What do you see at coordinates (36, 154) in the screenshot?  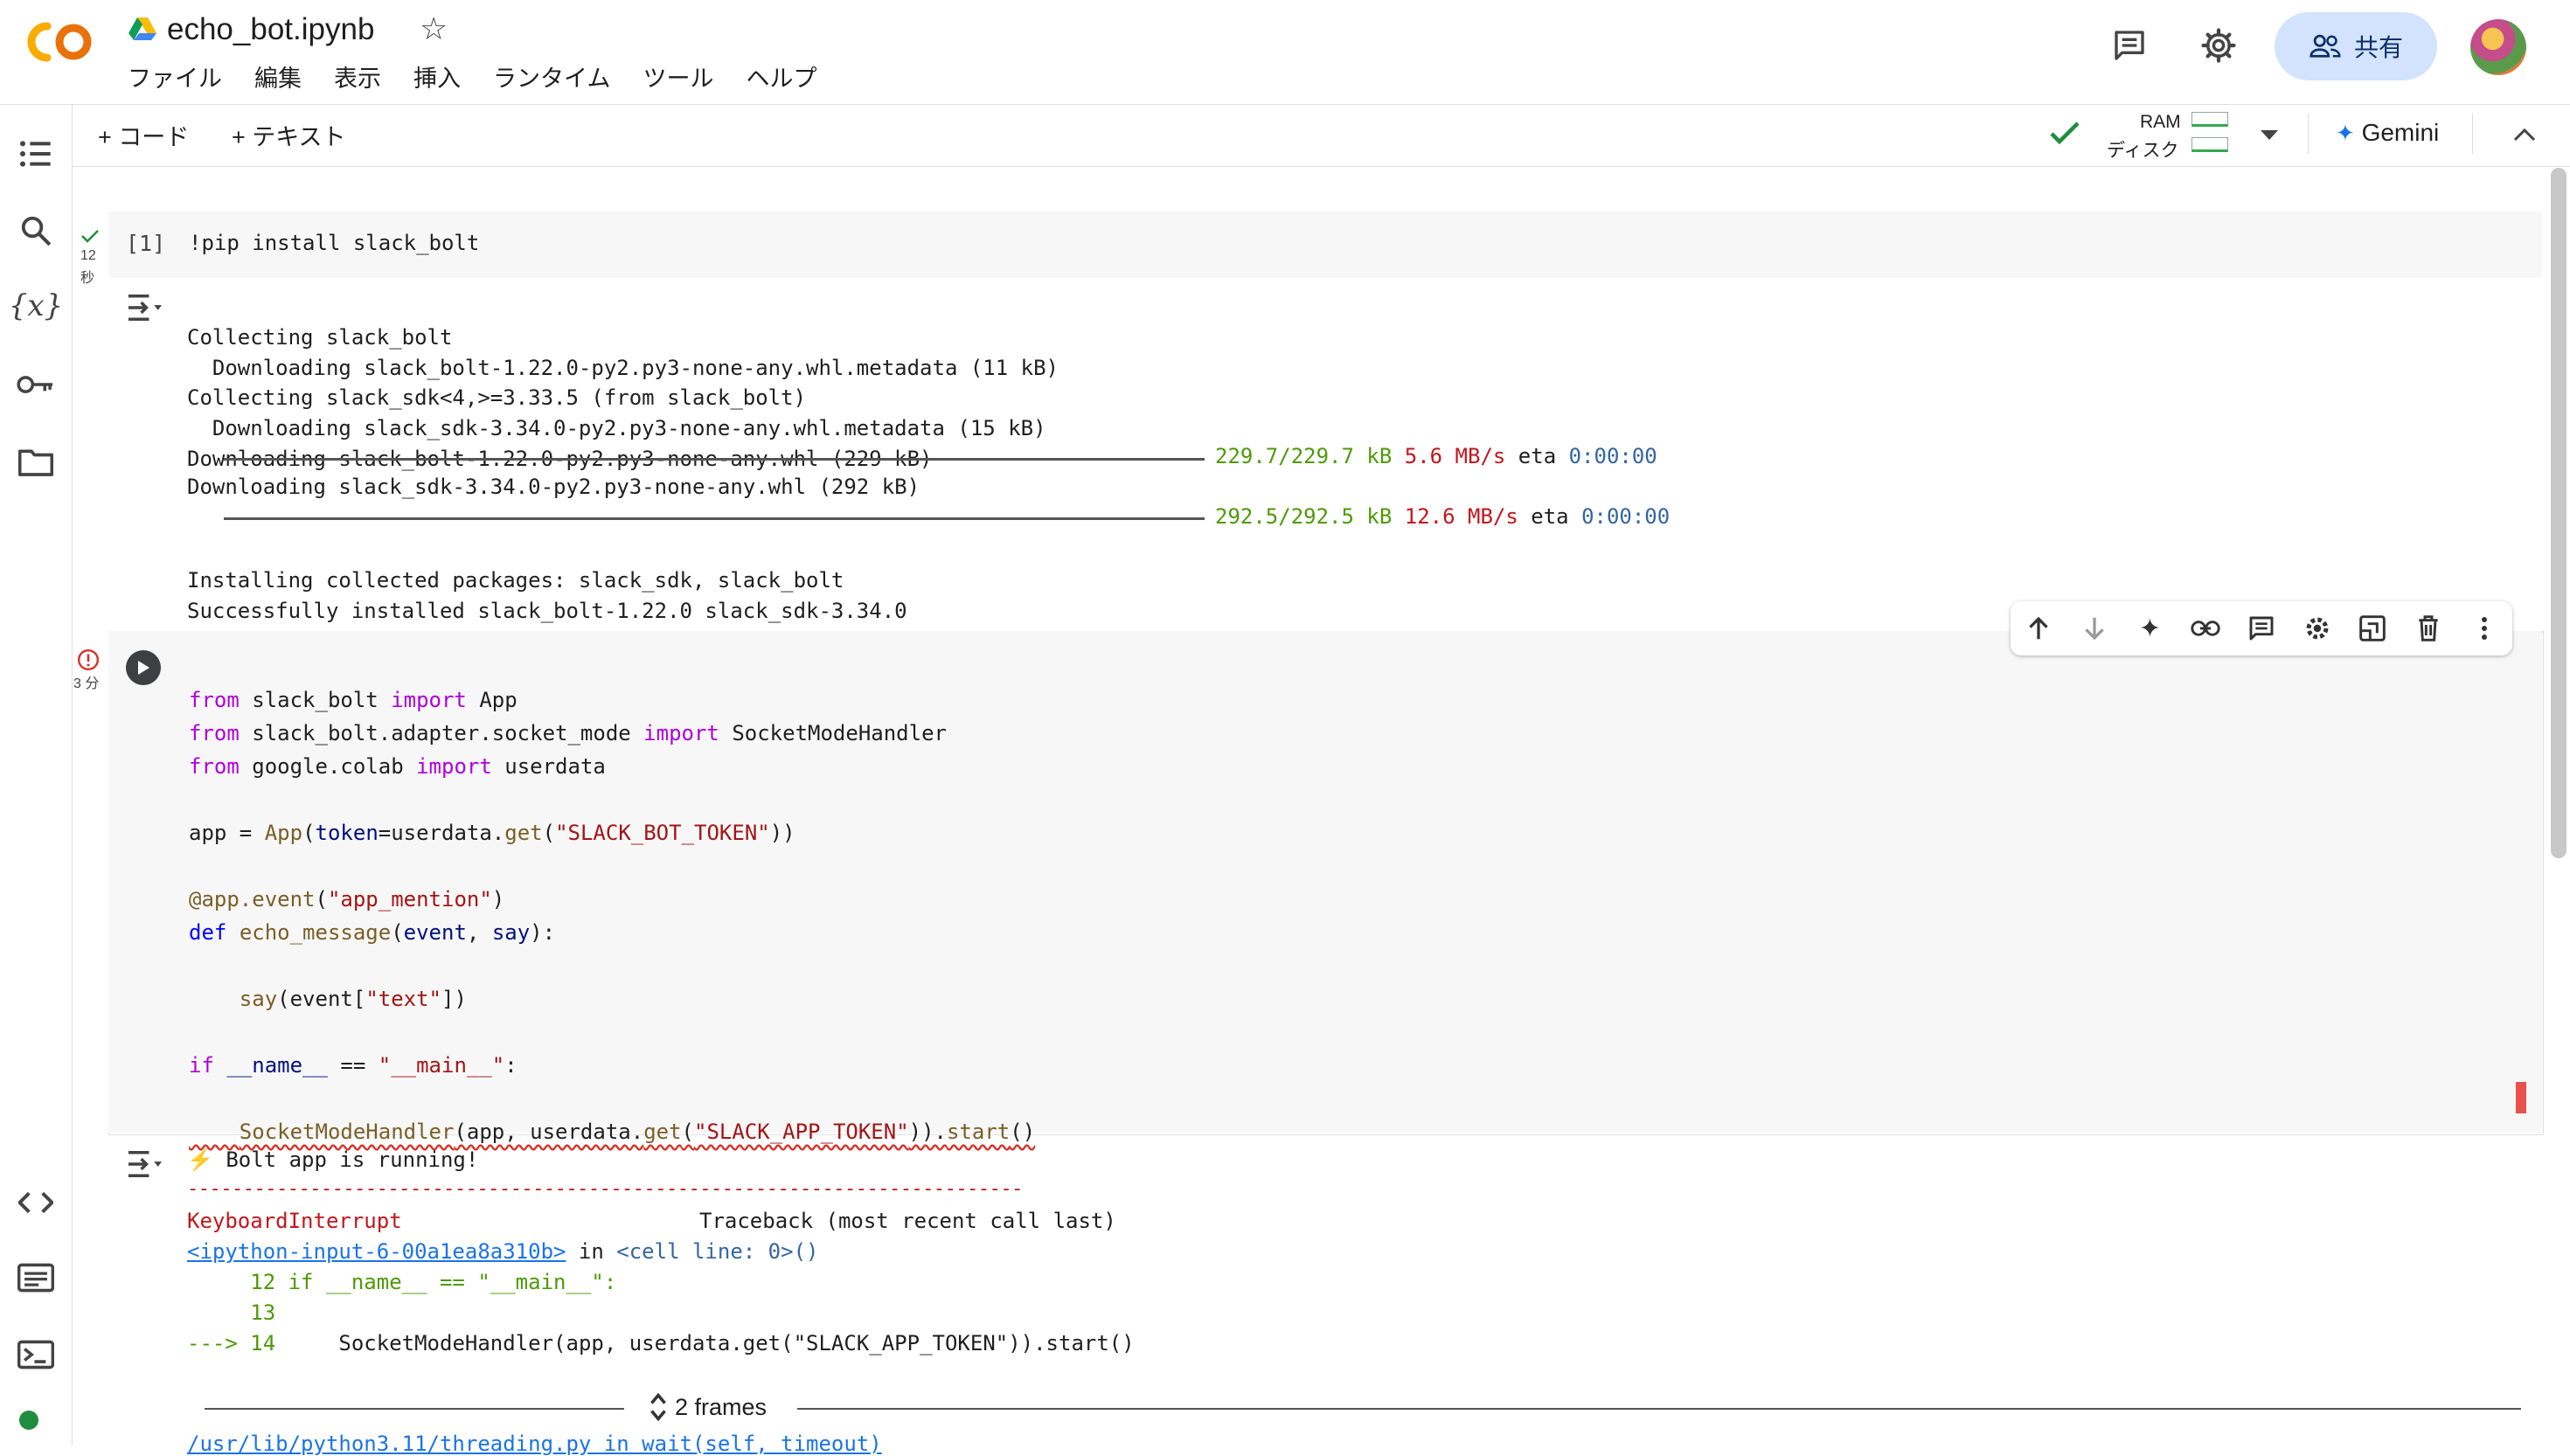 I see `table-of-contents-icon` at bounding box center [36, 154].